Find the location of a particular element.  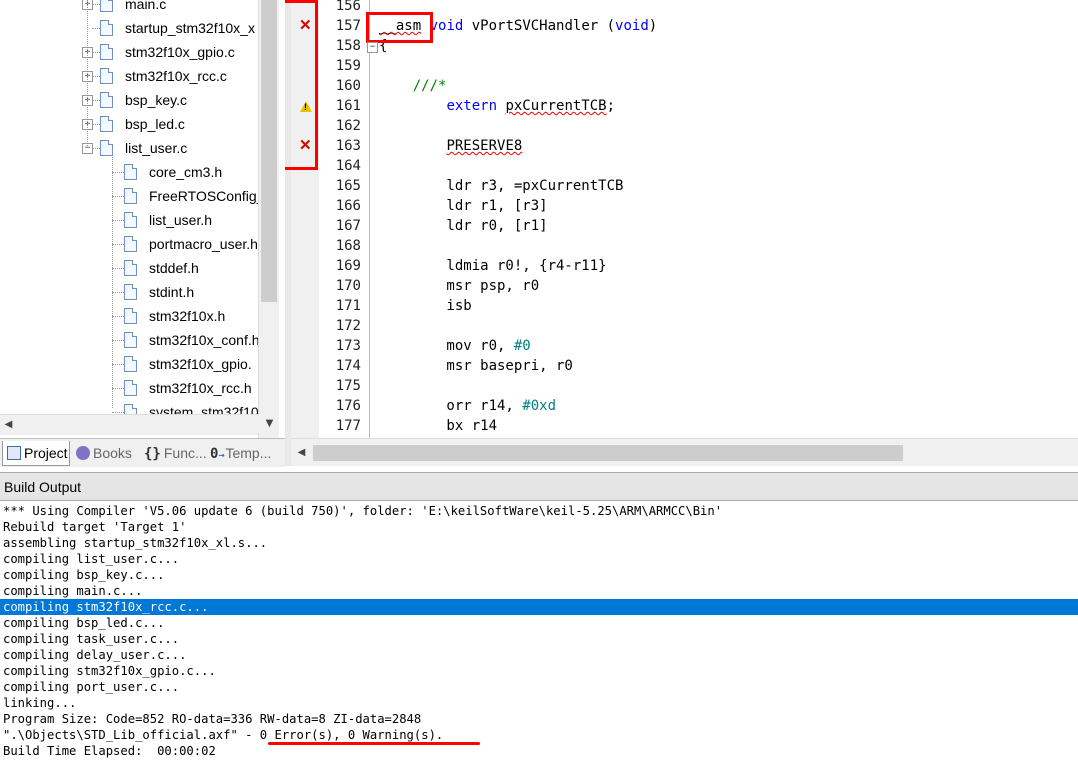

editor-scroll-left-icon: ◀ is located at coordinates (301, 453).